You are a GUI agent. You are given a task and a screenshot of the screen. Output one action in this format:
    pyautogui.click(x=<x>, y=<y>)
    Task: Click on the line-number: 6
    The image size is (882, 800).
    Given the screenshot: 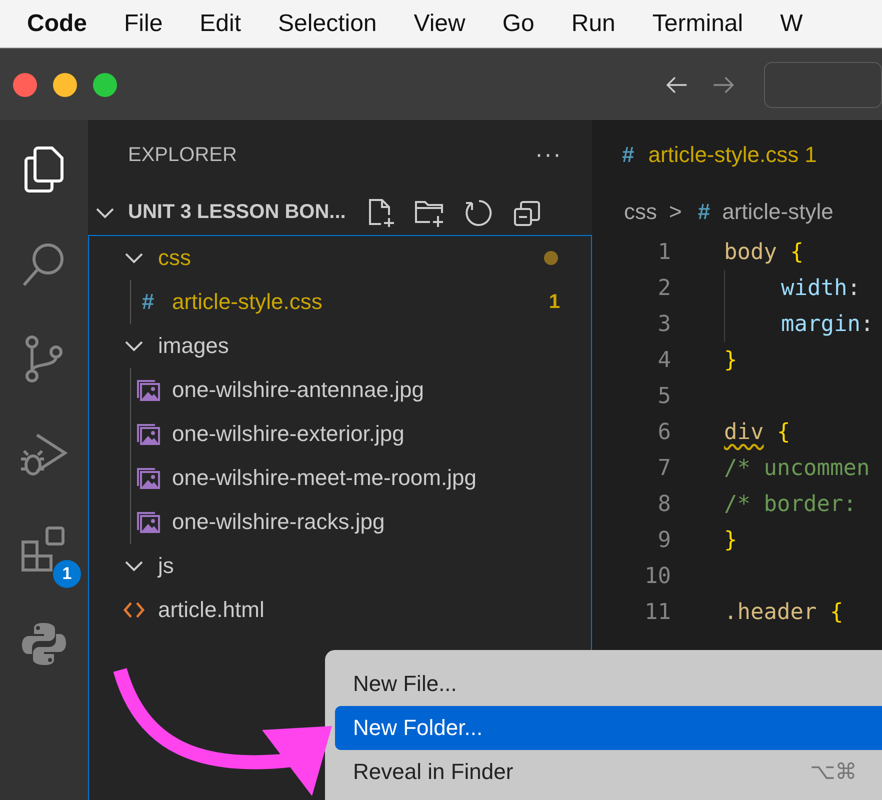 What is the action you would take?
    pyautogui.click(x=663, y=432)
    